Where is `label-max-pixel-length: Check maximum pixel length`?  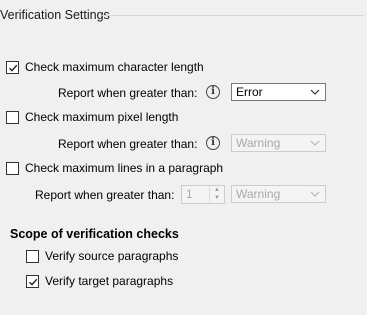
label-max-pixel-length: Check maximum pixel length is located at coordinates (101, 117).